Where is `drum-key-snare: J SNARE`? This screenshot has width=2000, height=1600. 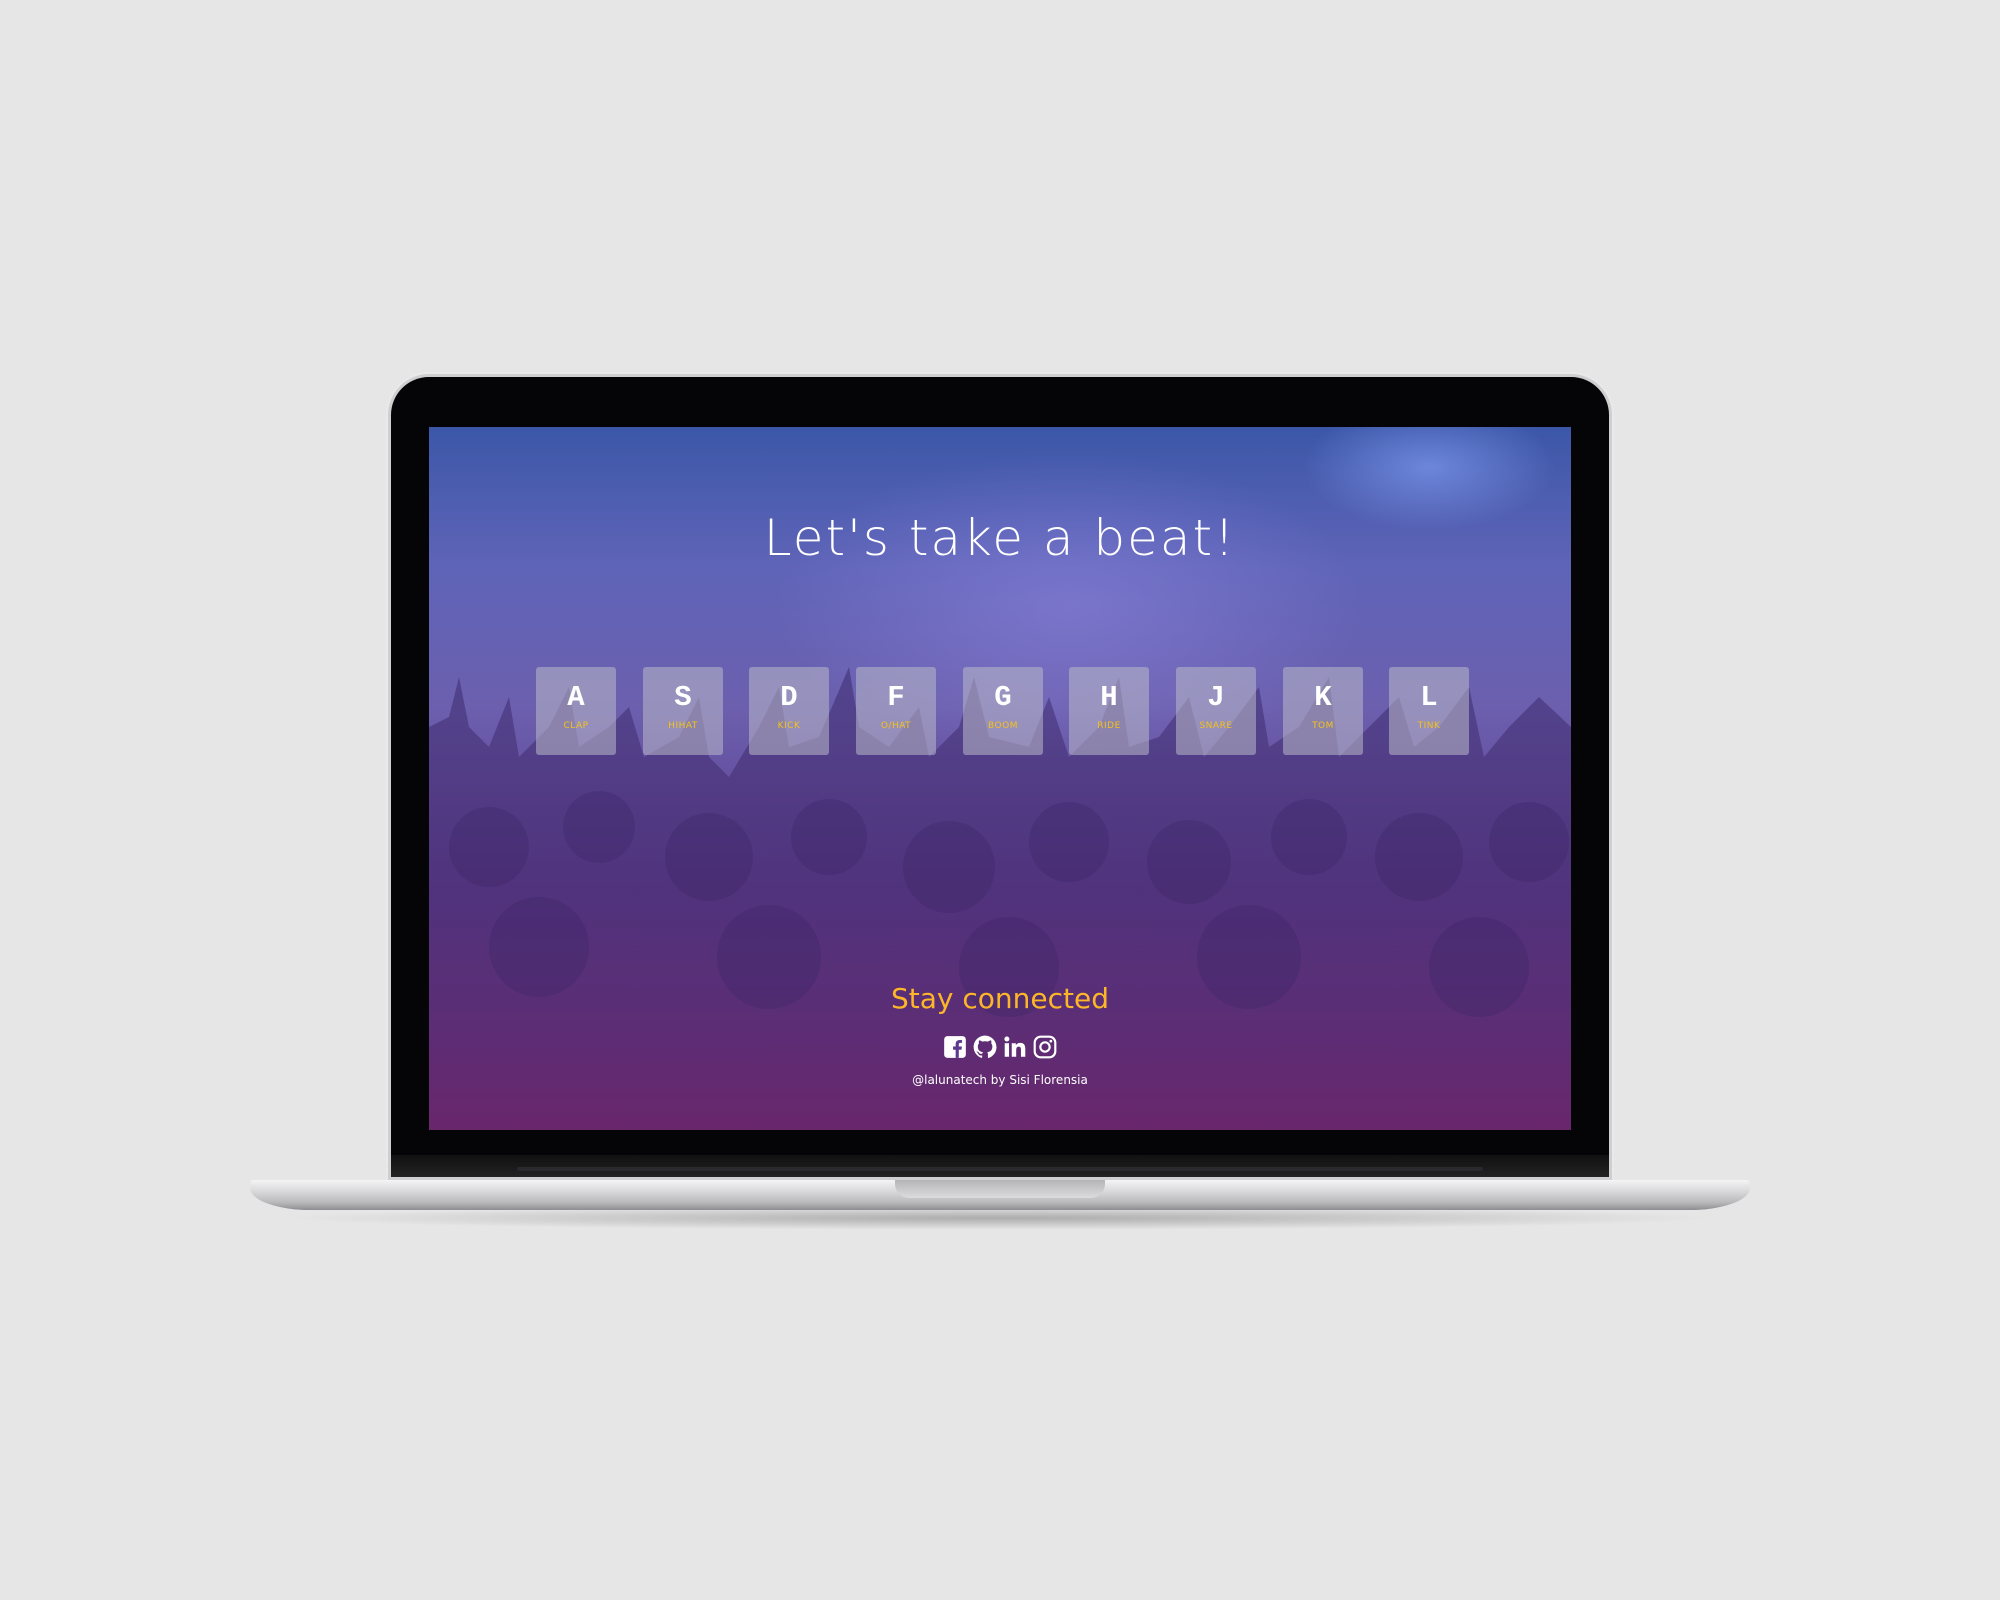
drum-key-snare: J SNARE is located at coordinates (1216, 711).